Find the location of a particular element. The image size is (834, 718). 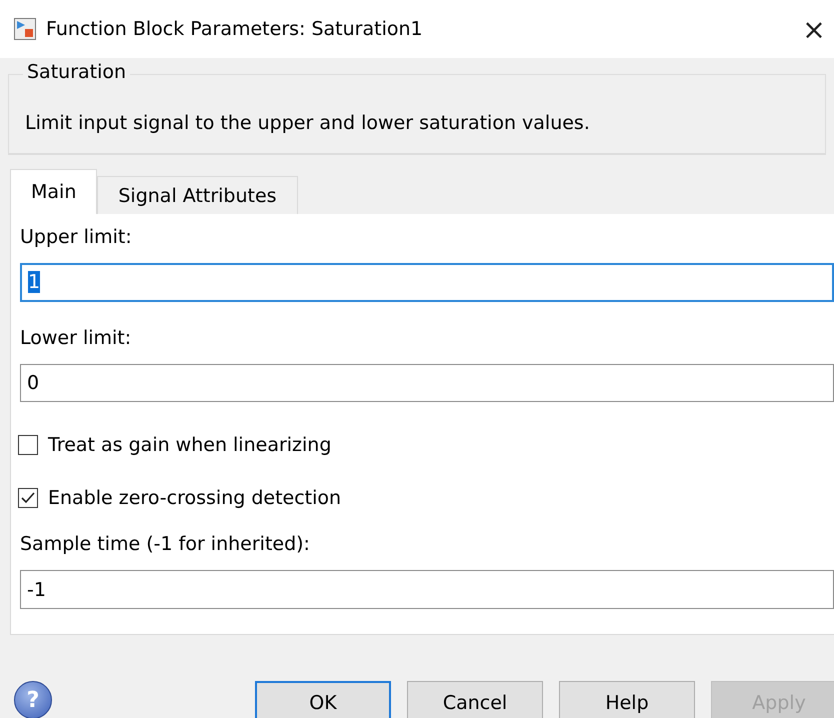

input-field: 0 is located at coordinates (427, 383).